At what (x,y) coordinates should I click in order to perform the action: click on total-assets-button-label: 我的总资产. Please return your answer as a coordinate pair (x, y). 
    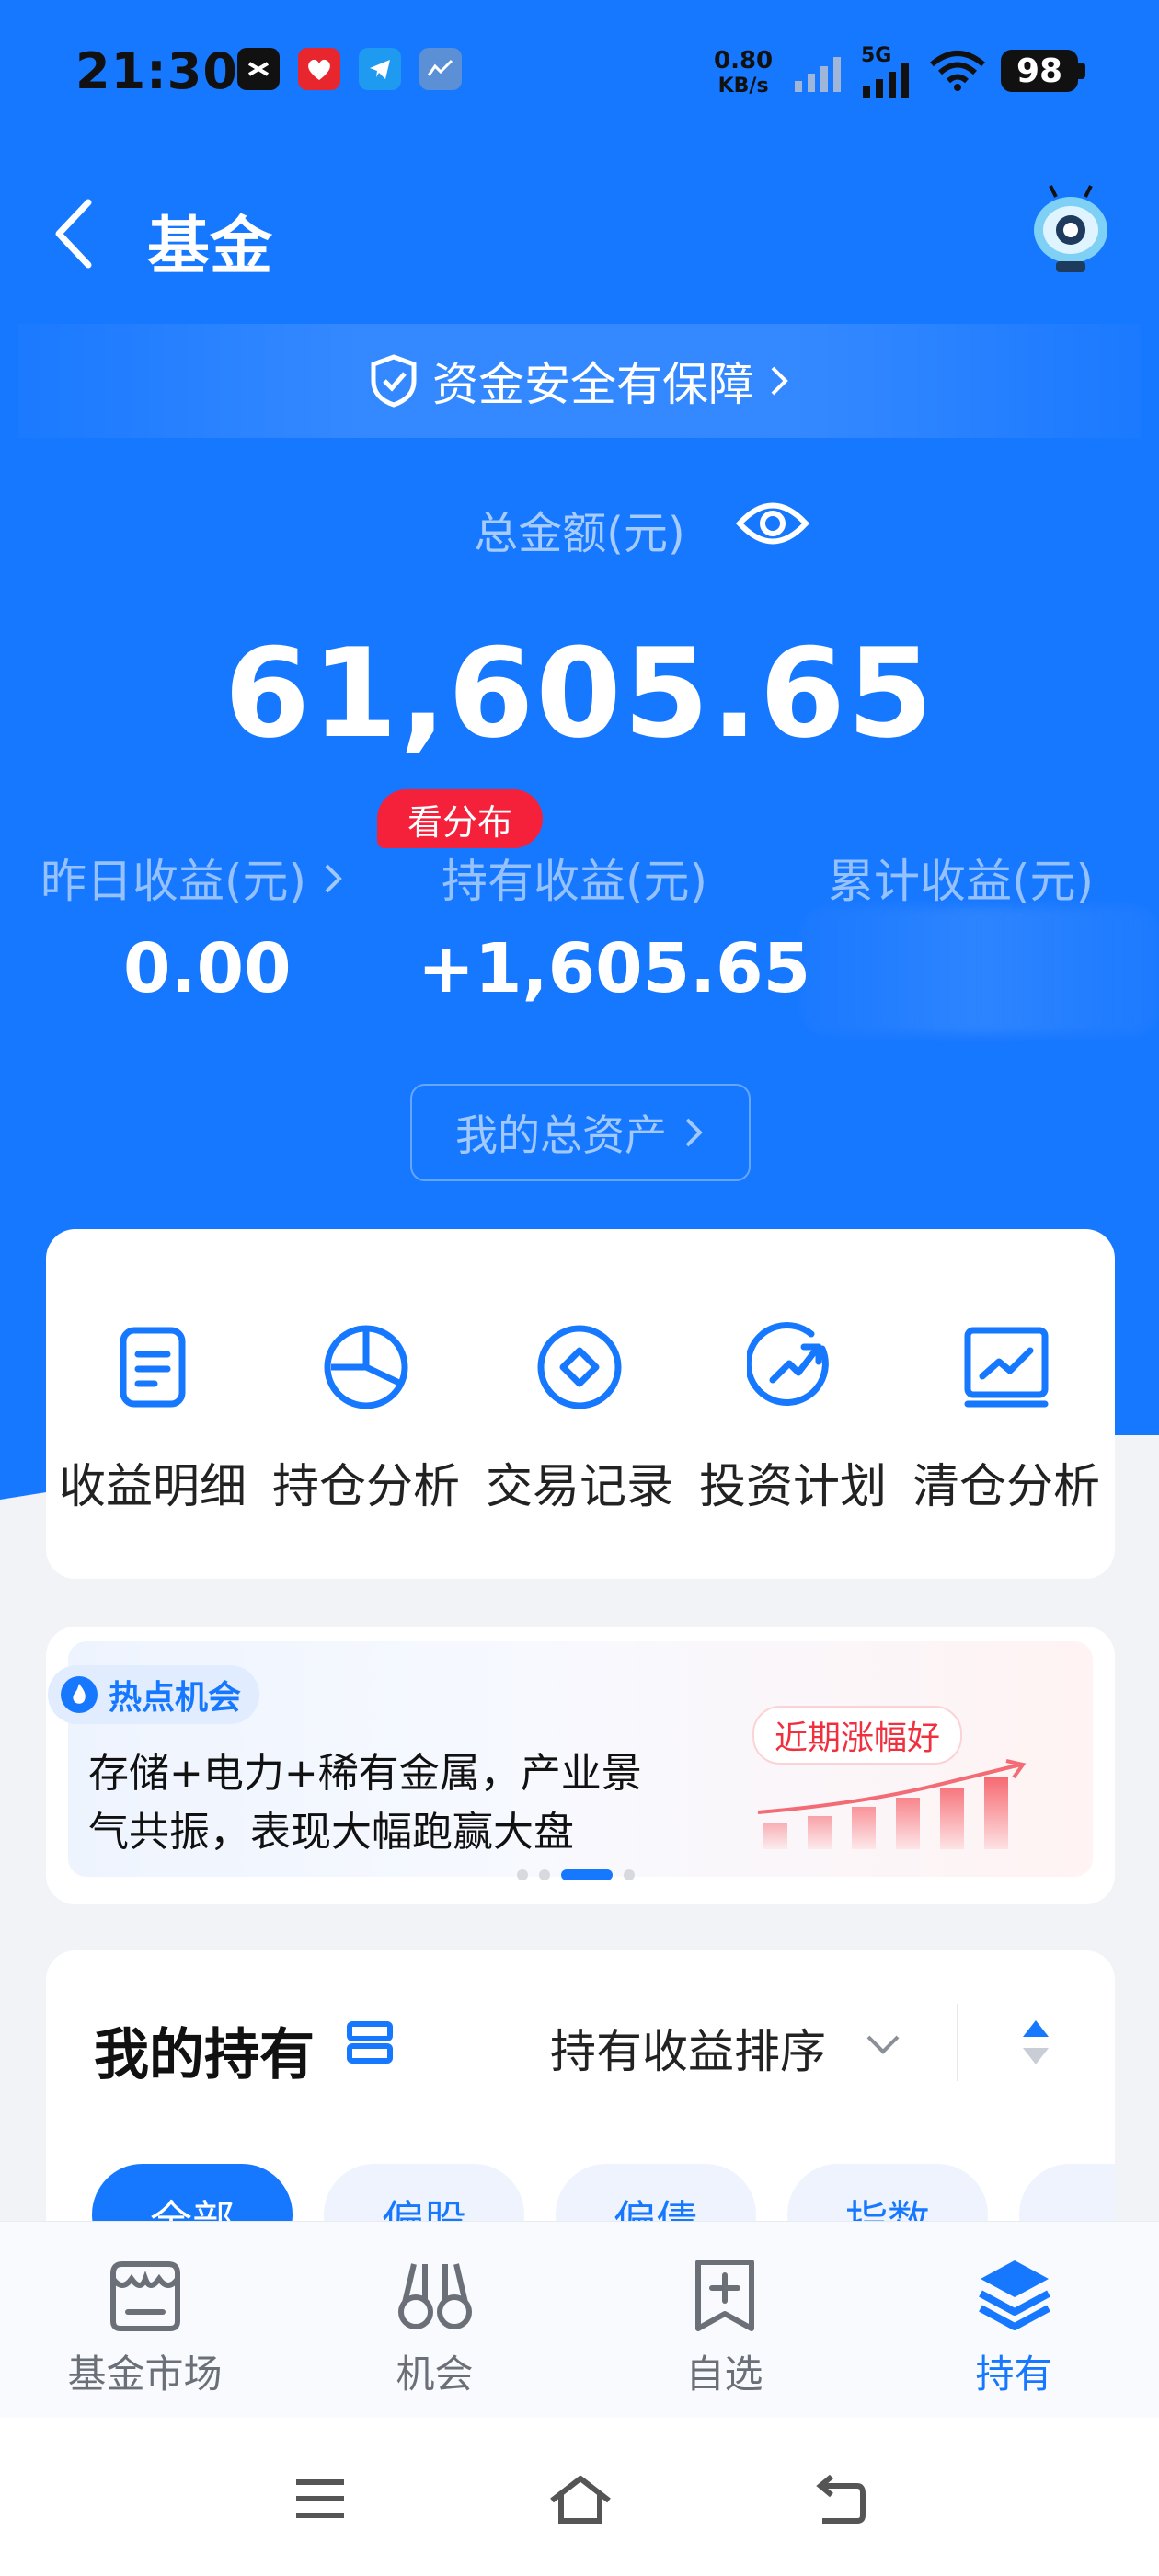
    Looking at the image, I should click on (561, 1135).